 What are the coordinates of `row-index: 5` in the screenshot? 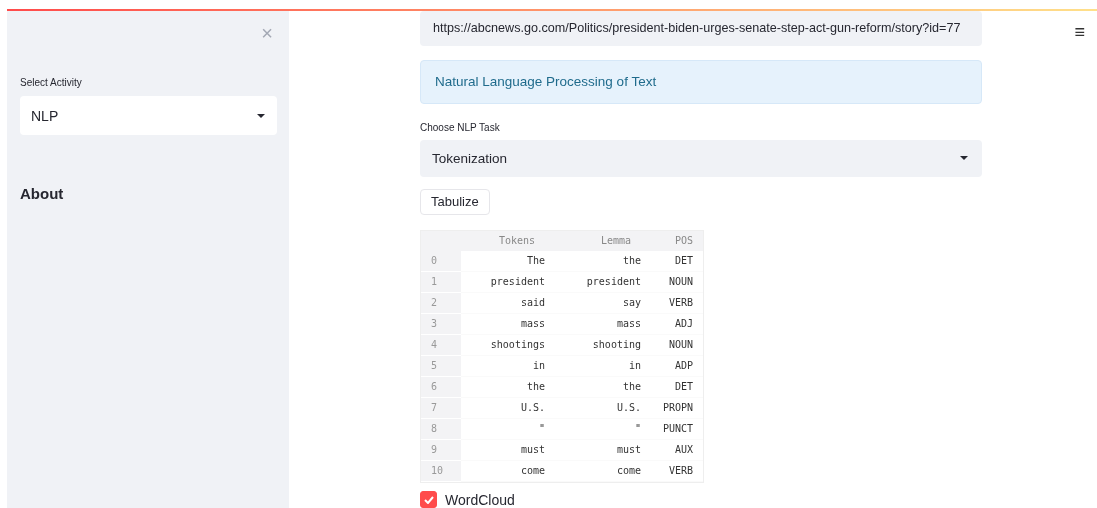 It's located at (441, 366).